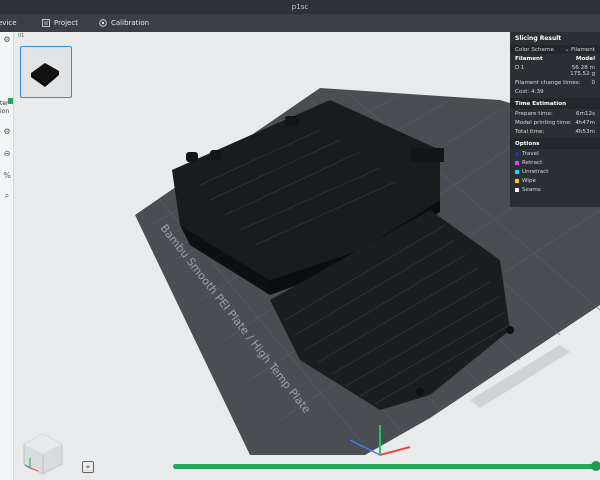  I want to click on calibration-icon, so click(103, 23).